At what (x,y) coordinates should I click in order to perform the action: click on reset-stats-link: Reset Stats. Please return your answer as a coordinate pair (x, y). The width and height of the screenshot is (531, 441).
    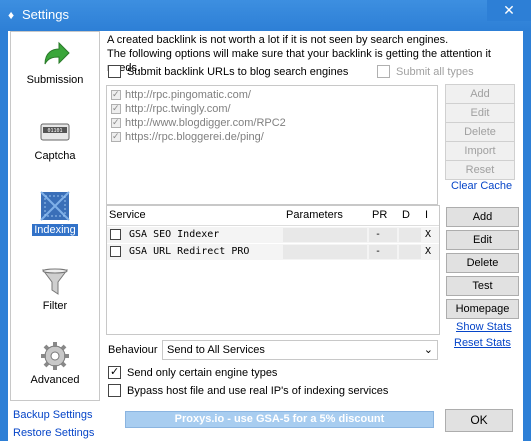
    Looking at the image, I should click on (482, 343).